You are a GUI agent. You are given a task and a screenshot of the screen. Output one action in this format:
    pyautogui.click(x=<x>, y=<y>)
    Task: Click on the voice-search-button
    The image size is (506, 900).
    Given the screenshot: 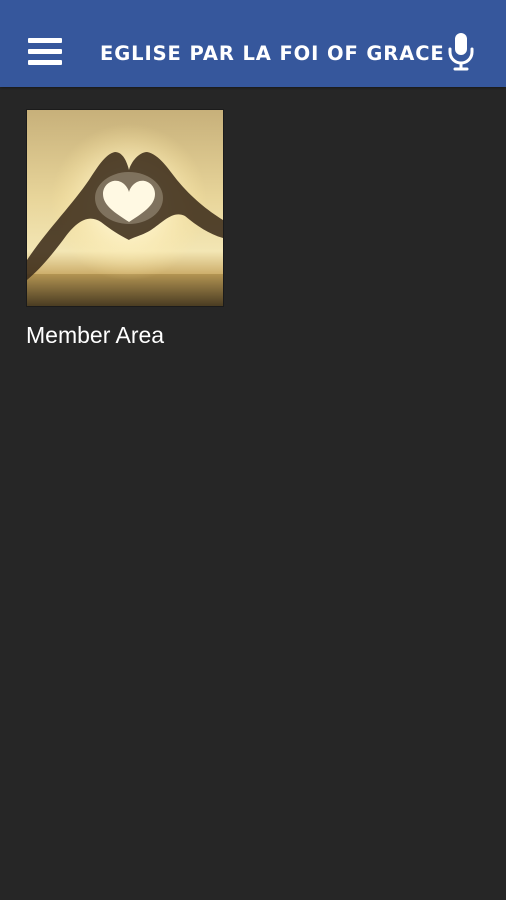 What is the action you would take?
    pyautogui.click(x=461, y=51)
    